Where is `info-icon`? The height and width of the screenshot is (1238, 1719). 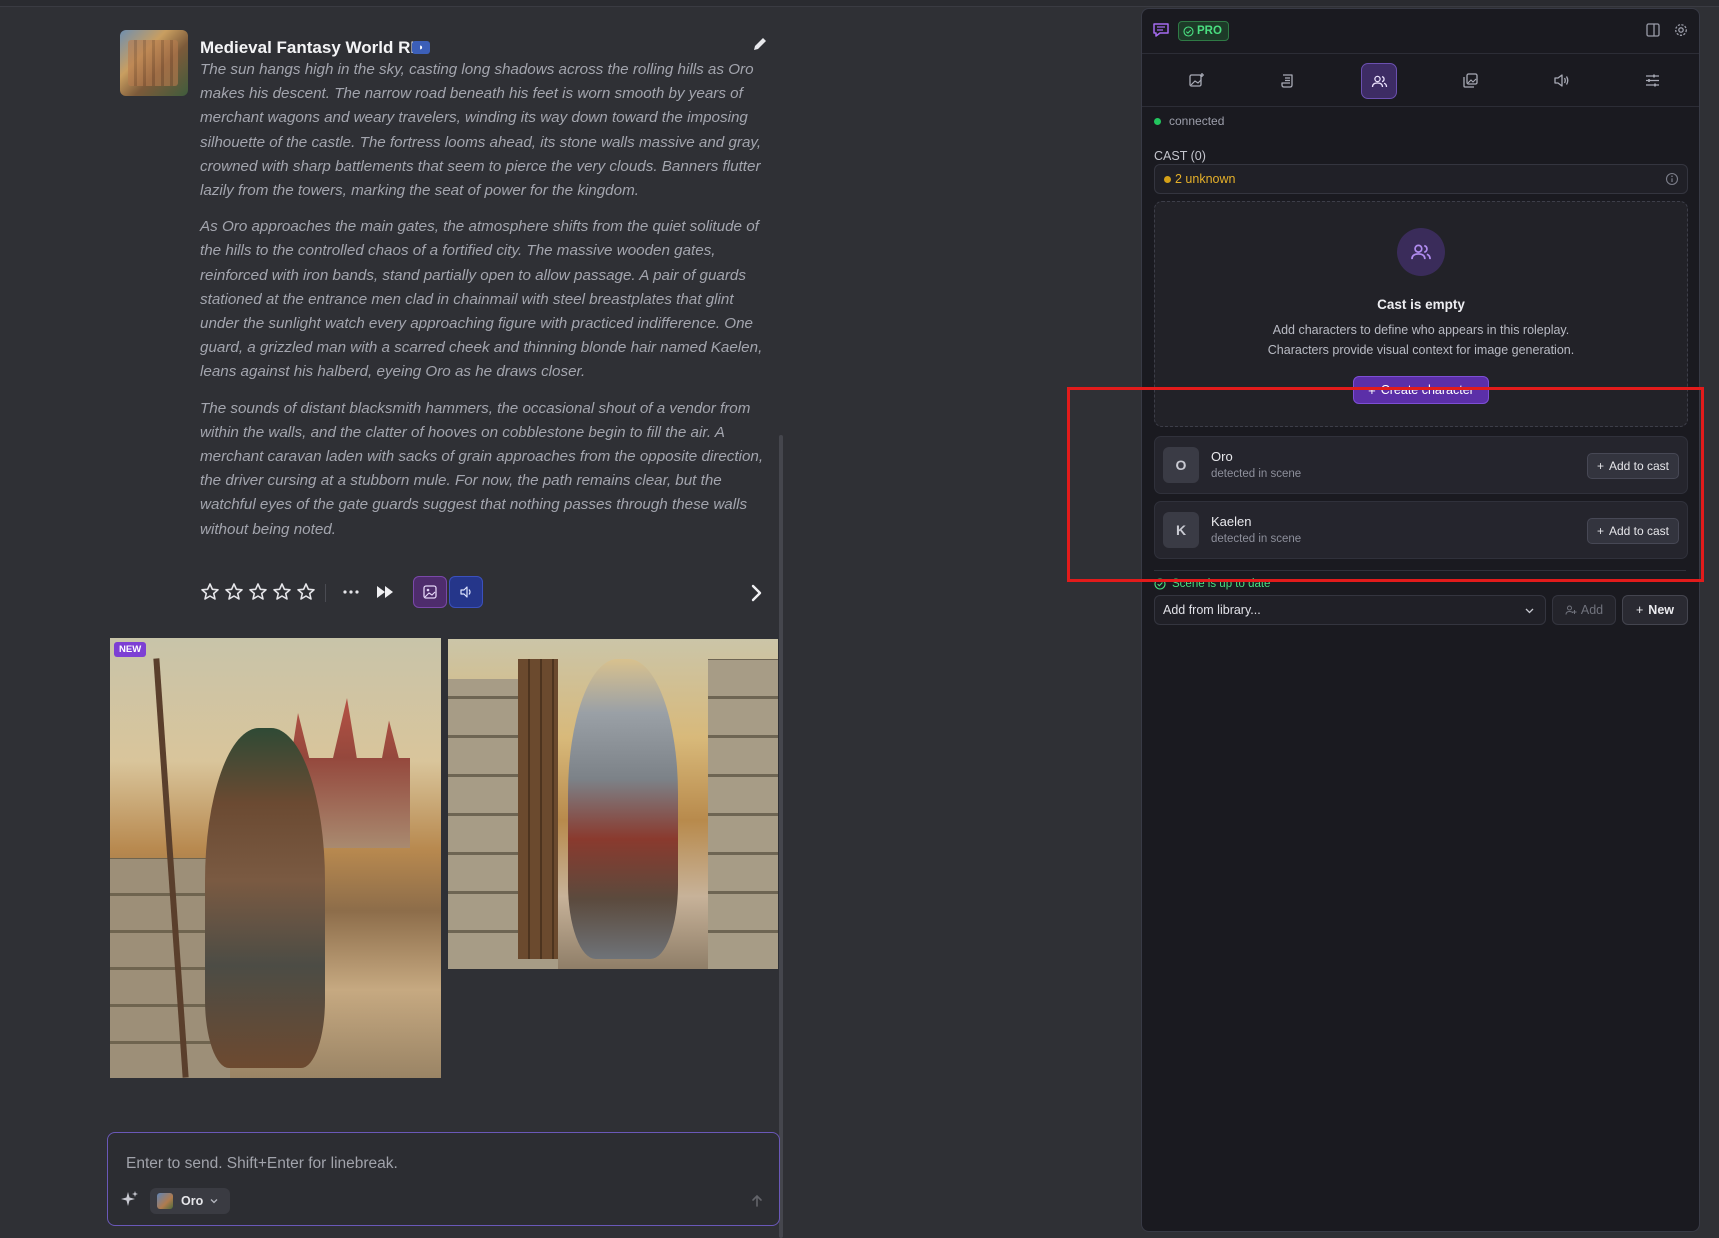 info-icon is located at coordinates (1672, 179).